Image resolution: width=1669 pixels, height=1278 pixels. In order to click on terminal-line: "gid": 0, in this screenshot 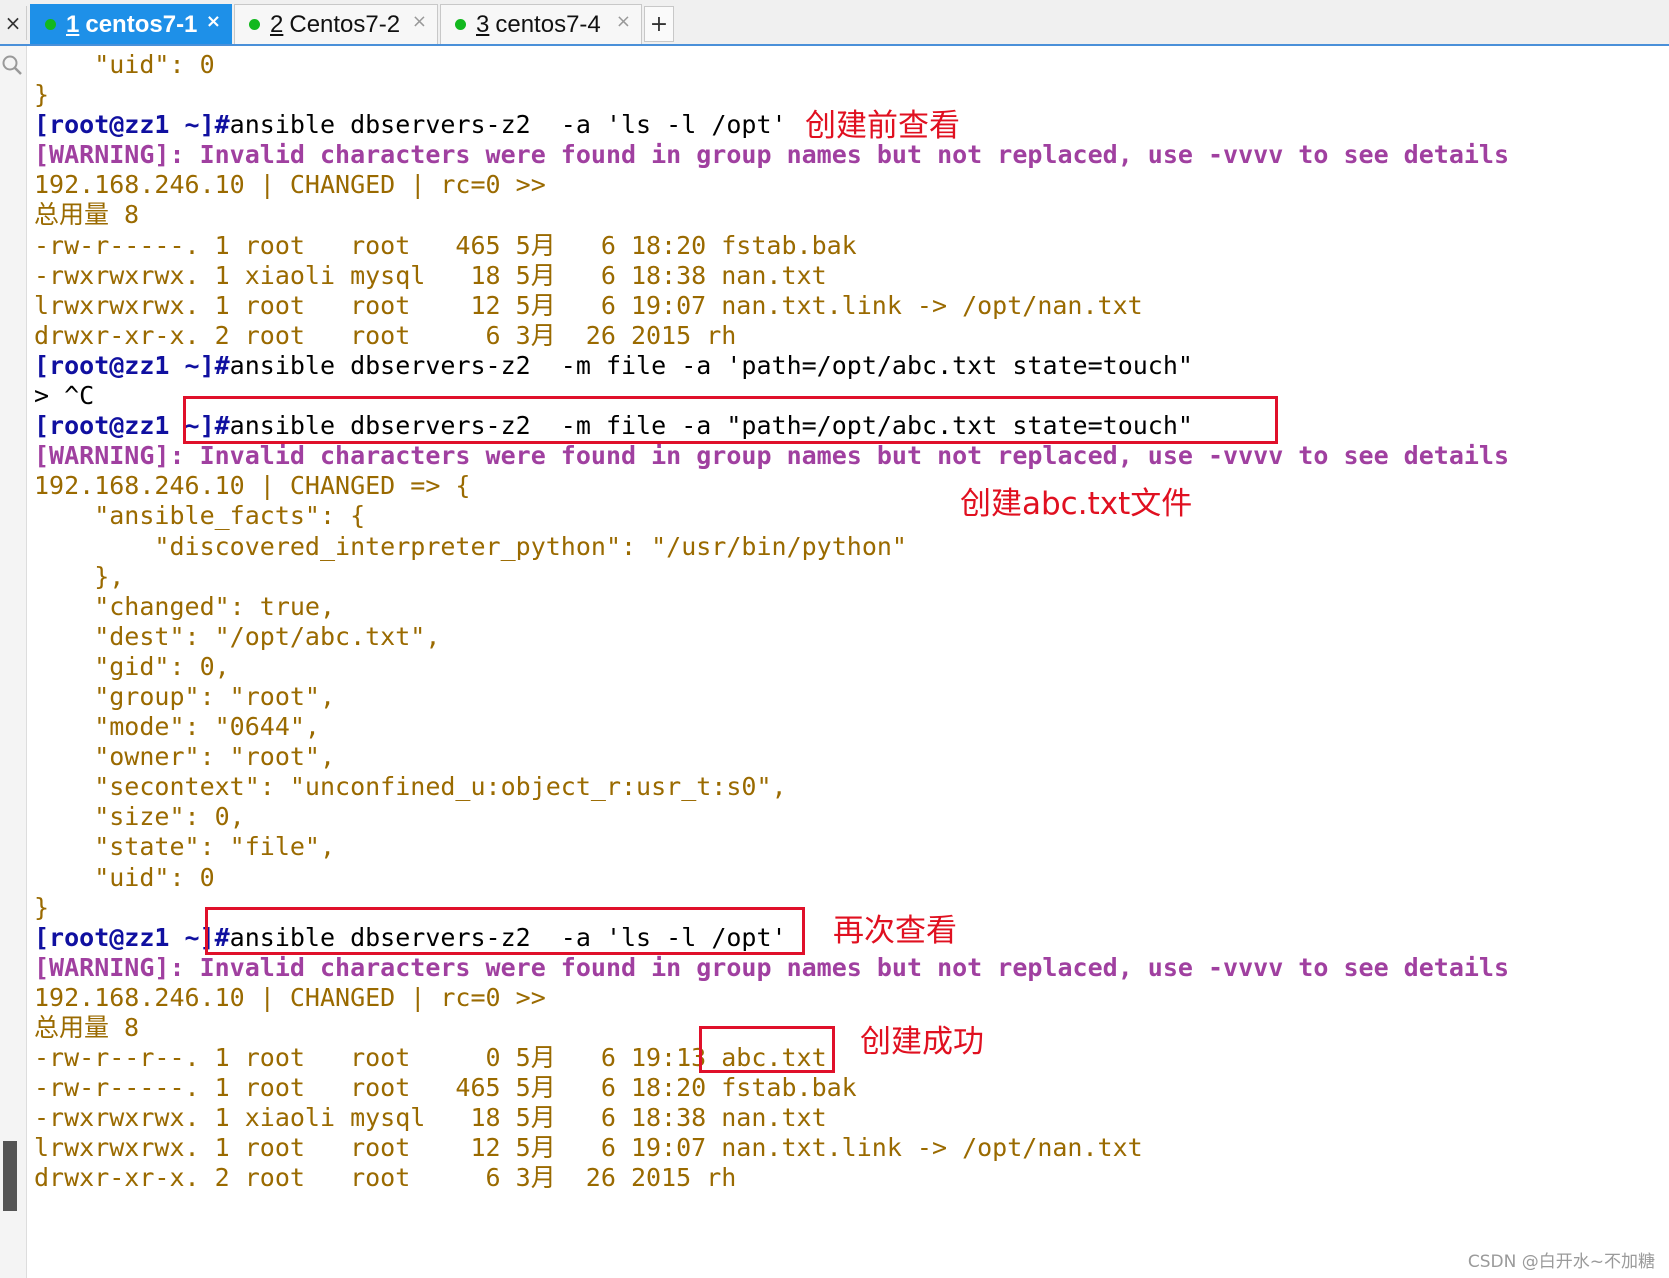, I will do `click(849, 667)`.